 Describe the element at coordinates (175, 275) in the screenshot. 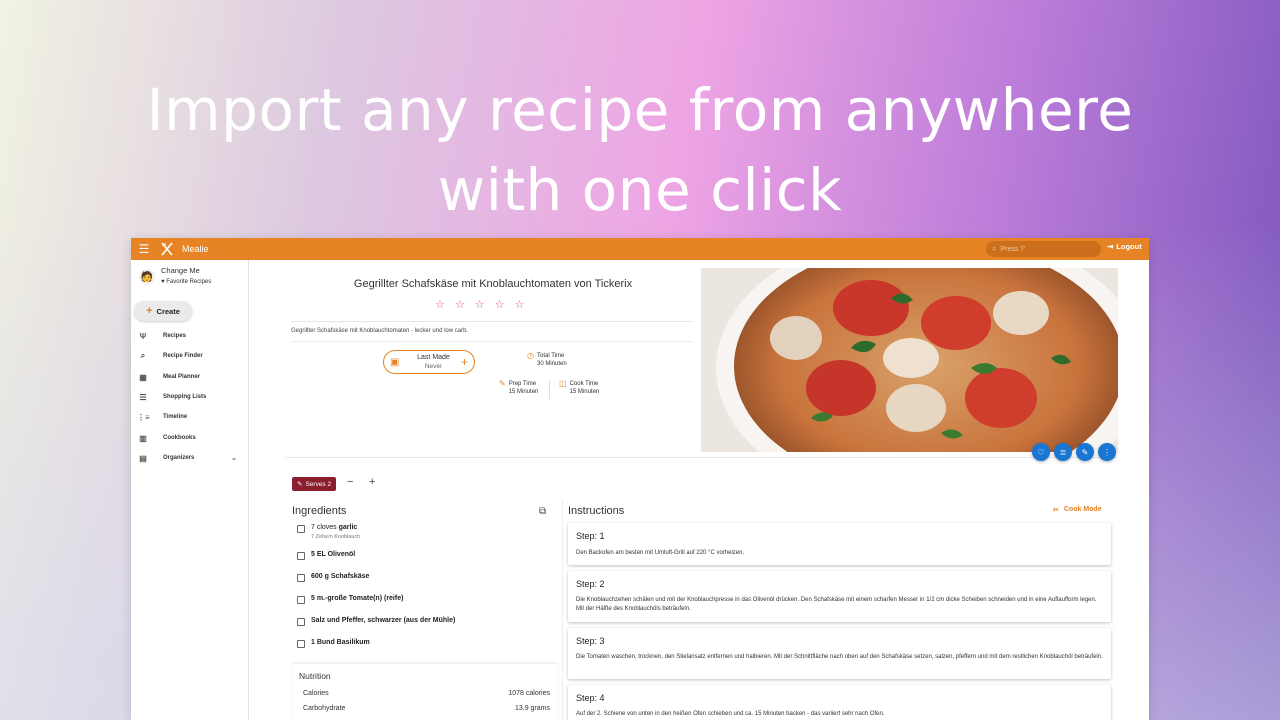

I see `user-profile: 🧑 Change Me ♥ Favorite Recipes` at that location.